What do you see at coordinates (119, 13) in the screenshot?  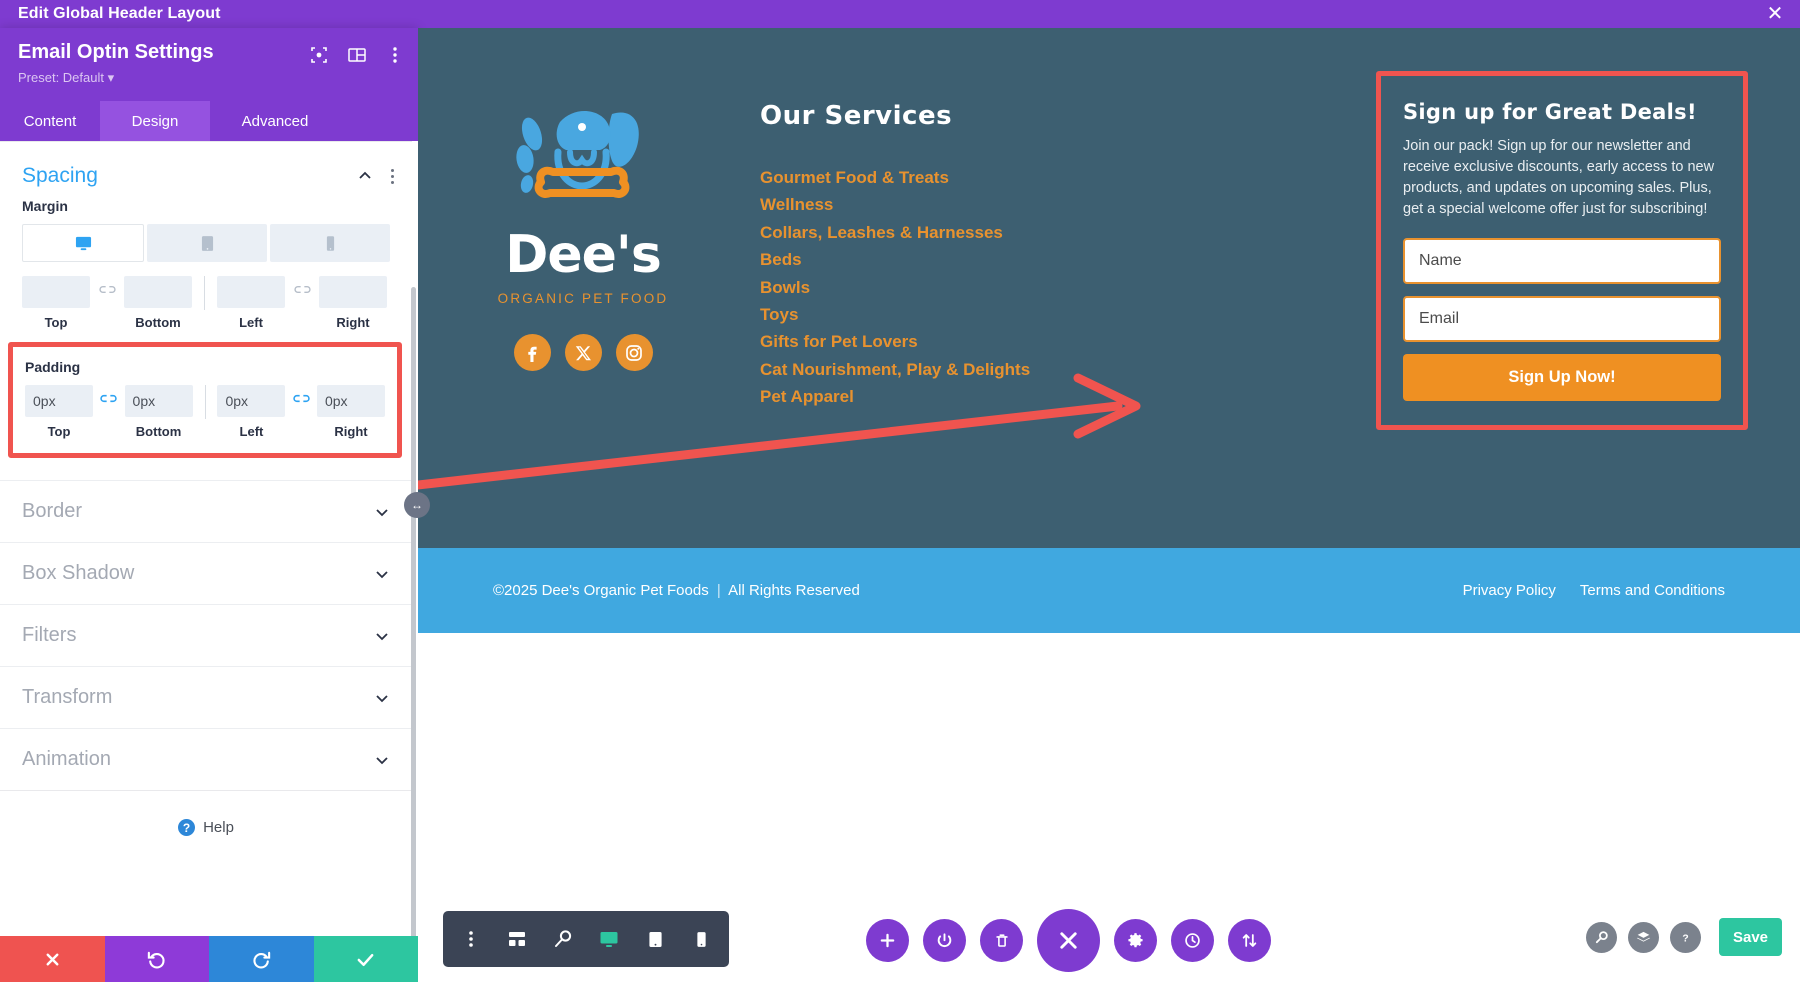 I see `window-title: Edit Global Header Layout` at bounding box center [119, 13].